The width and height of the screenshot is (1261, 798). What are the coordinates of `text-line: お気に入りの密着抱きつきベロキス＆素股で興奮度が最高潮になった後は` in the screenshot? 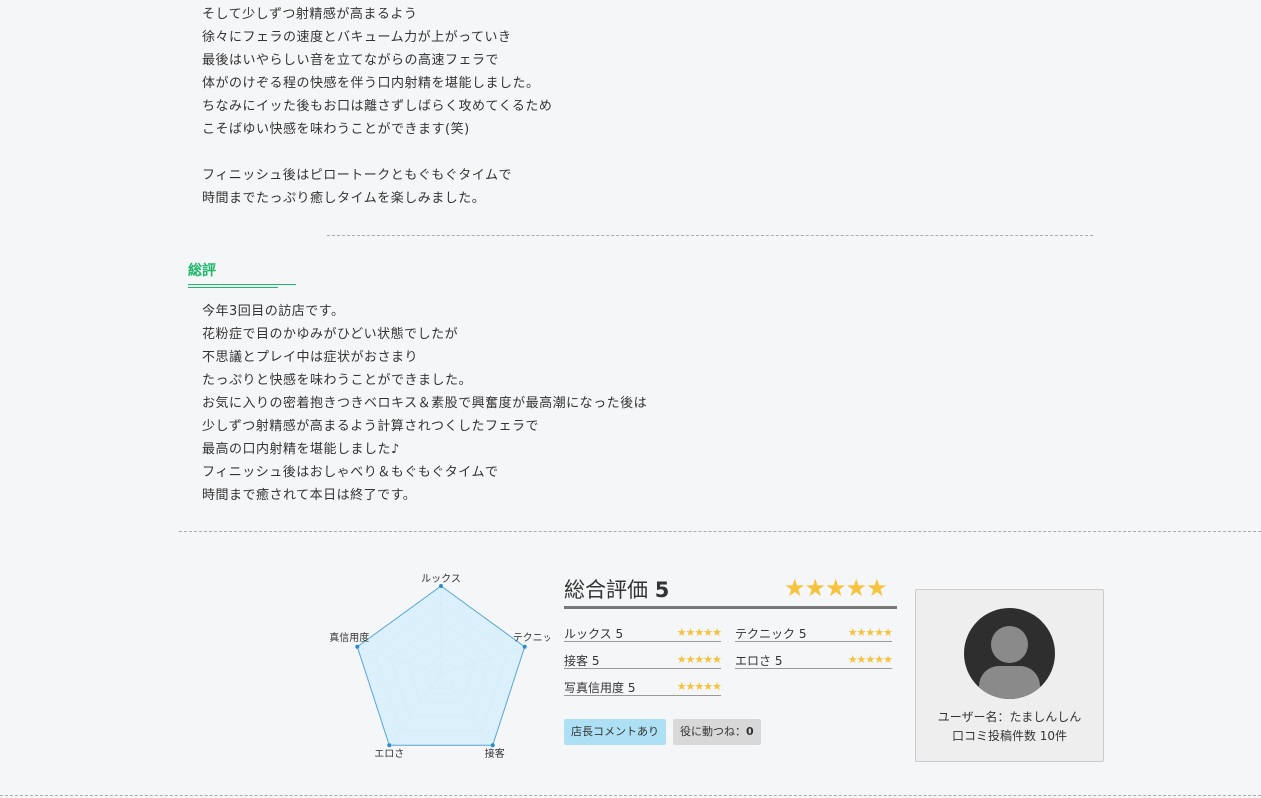 It's located at (425, 403).